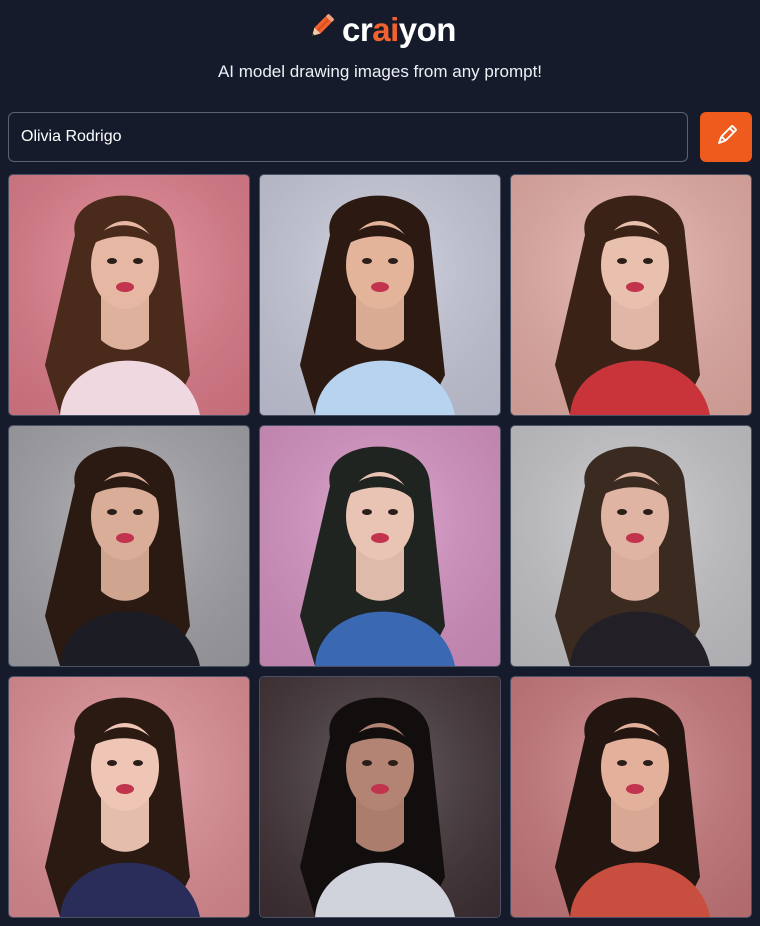 The height and width of the screenshot is (926, 760). What do you see at coordinates (348, 137) in the screenshot?
I see `prompt-input` at bounding box center [348, 137].